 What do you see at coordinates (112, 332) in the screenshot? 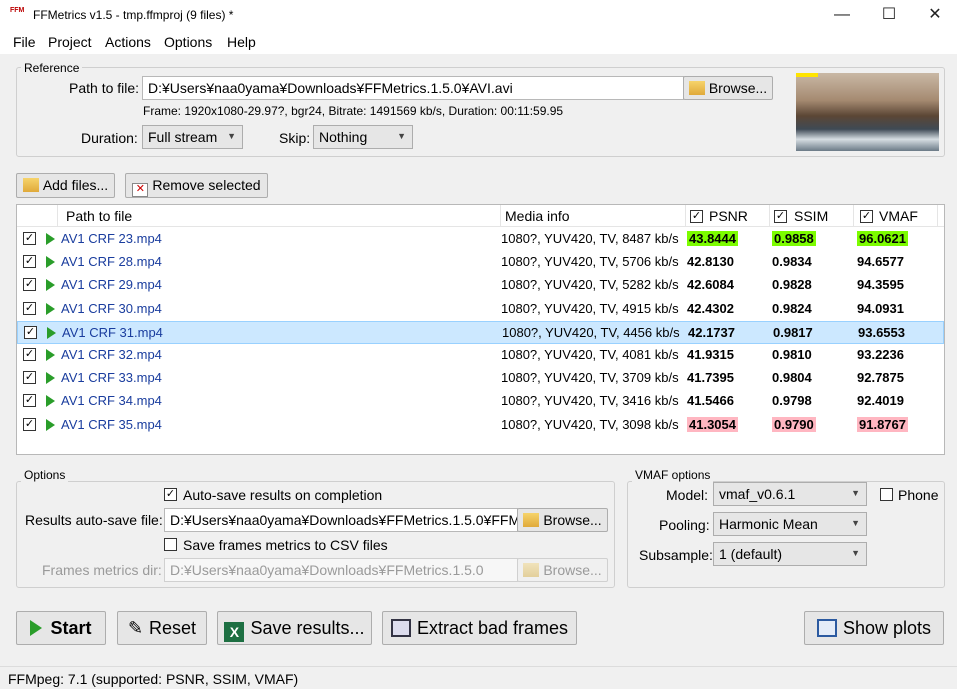
I see `row-file-name: AV1 CRF 31.mp4` at bounding box center [112, 332].